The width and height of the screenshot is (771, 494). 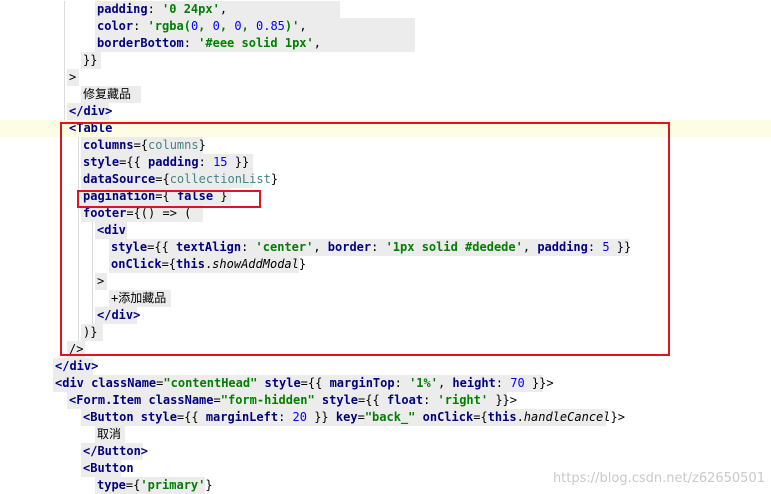 I want to click on code-token: handleCancel, so click(x=567, y=417).